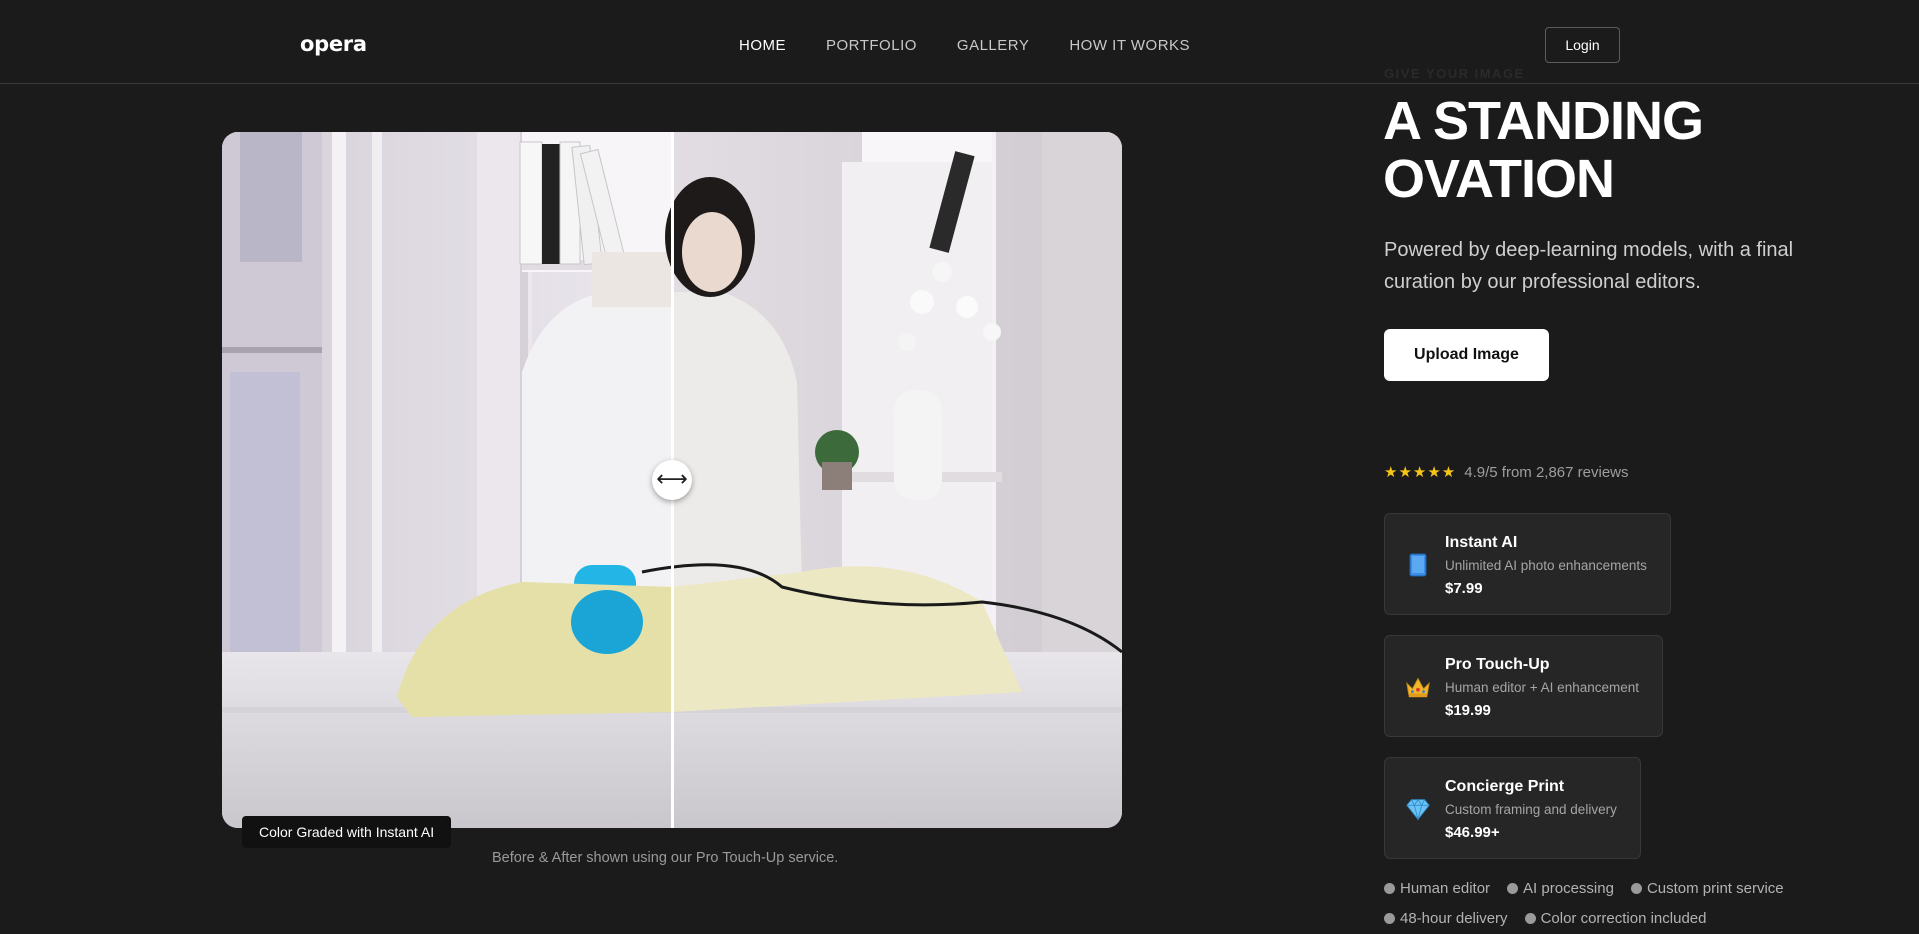 The width and height of the screenshot is (1919, 934). Describe the element at coordinates (347, 832) in the screenshot. I see `compare-label: Color Graded with Instant AI` at that location.